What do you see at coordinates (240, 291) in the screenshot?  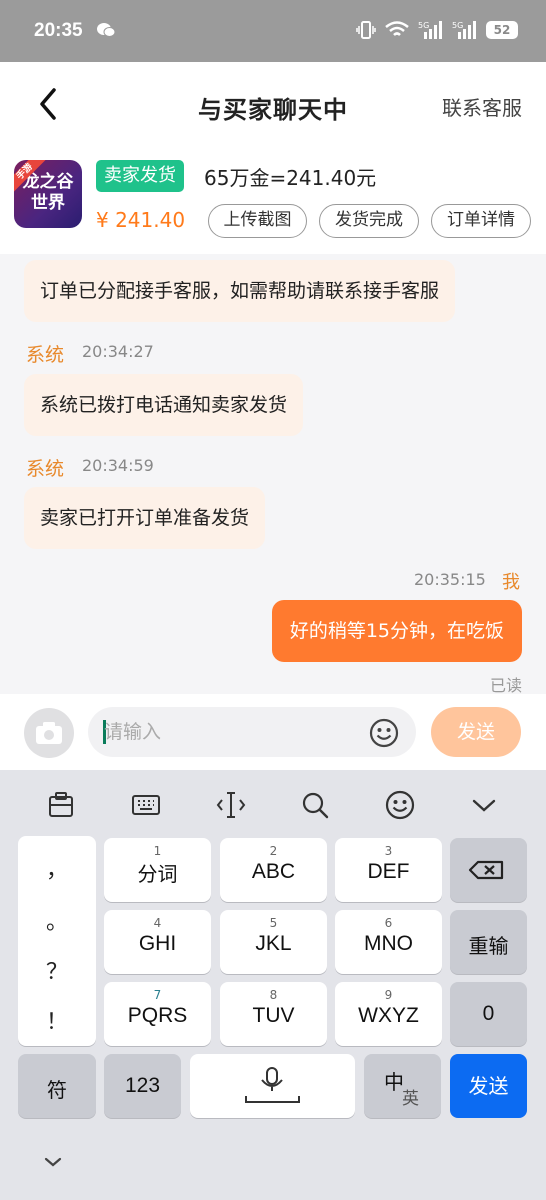 I see `message-bubble: 订单已分配接手客服，如需帮助请联系接手客服` at bounding box center [240, 291].